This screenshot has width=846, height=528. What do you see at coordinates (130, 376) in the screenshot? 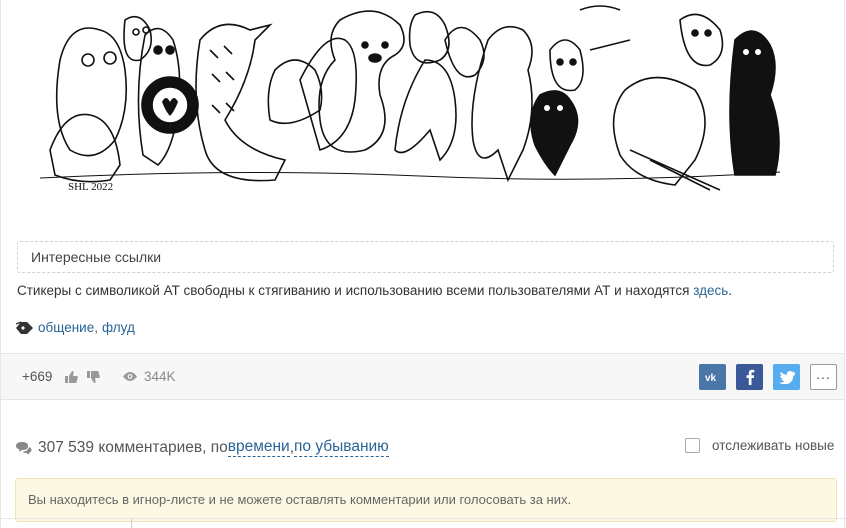
I see `eye-icon` at bounding box center [130, 376].